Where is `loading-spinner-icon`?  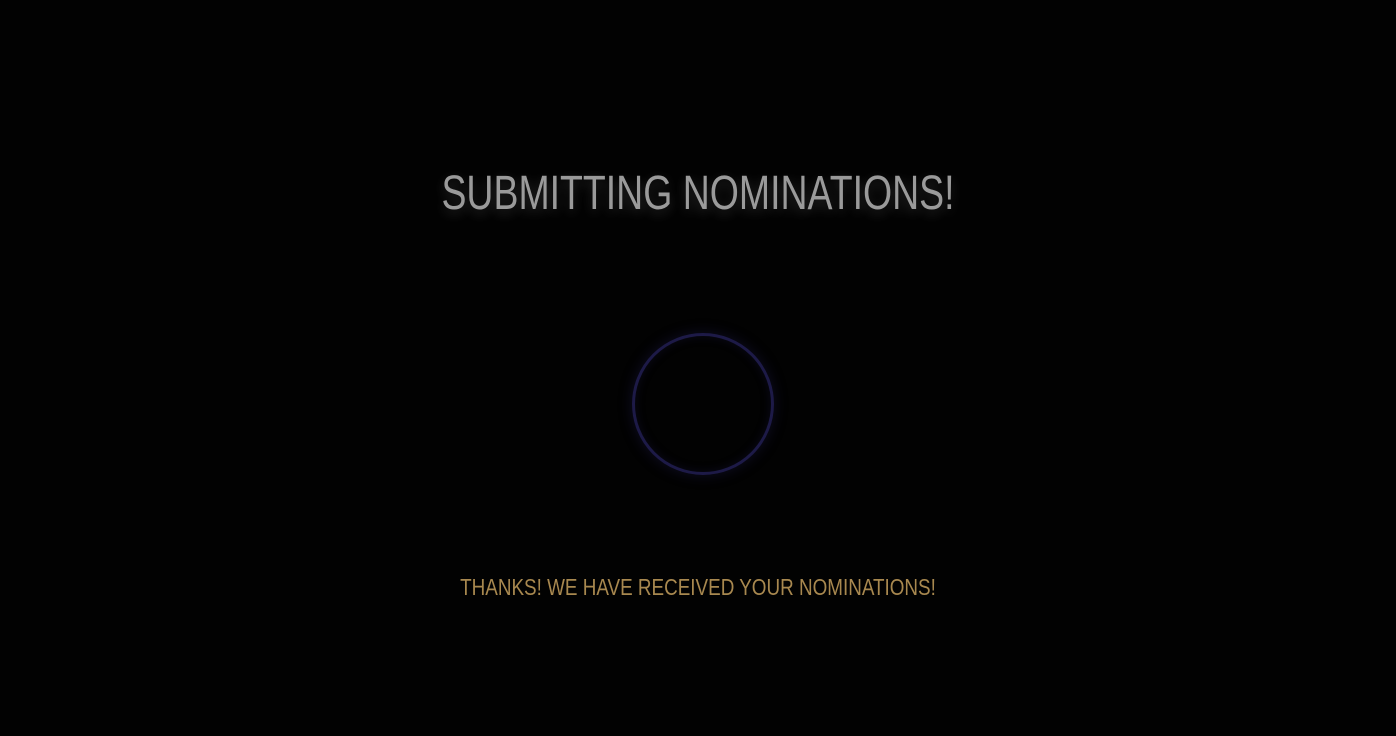
loading-spinner-icon is located at coordinates (703, 404).